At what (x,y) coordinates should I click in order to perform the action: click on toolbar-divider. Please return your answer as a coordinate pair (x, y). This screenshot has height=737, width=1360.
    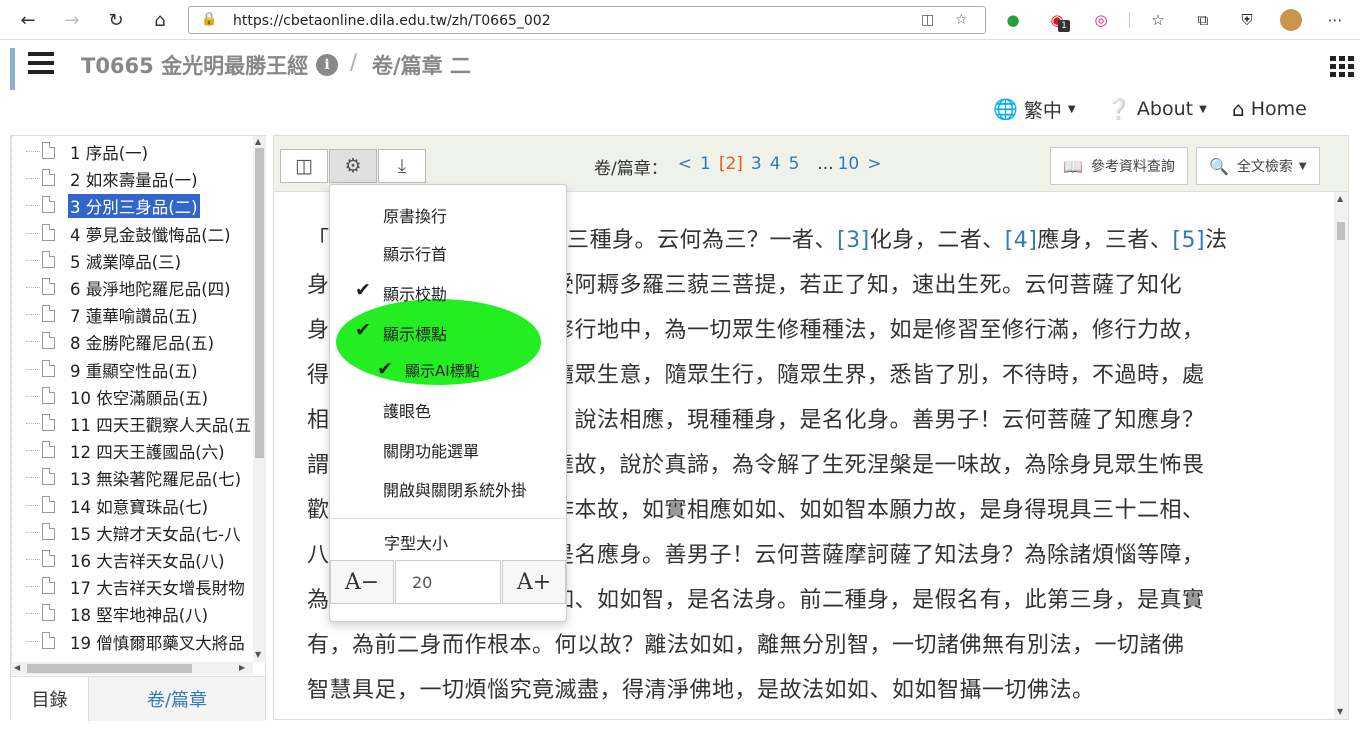
    Looking at the image, I should click on (1129, 20).